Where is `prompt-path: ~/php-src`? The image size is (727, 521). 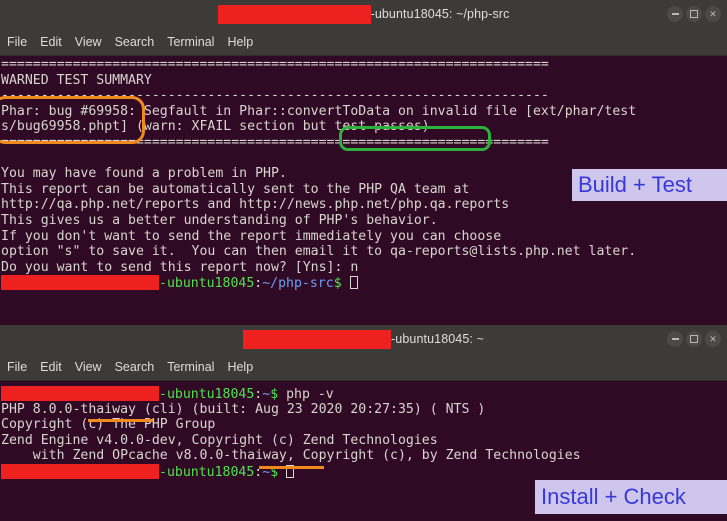 prompt-path: ~/php-src is located at coordinates (298, 284).